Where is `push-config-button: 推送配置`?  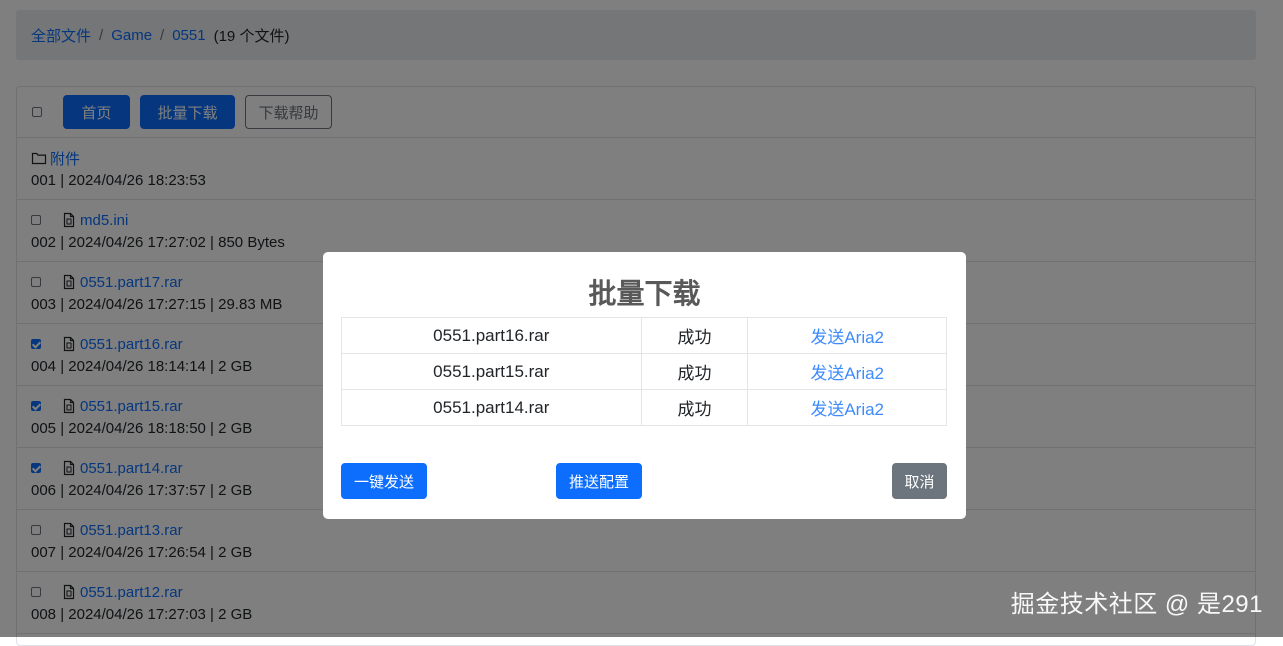 push-config-button: 推送配置 is located at coordinates (599, 481).